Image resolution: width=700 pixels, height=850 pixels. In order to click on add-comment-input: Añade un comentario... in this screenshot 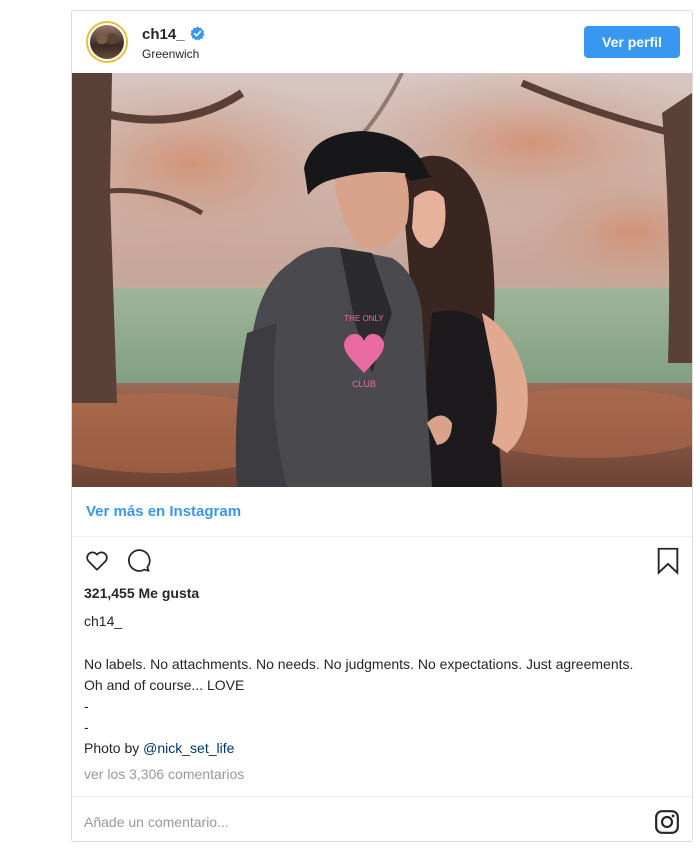, I will do `click(344, 822)`.